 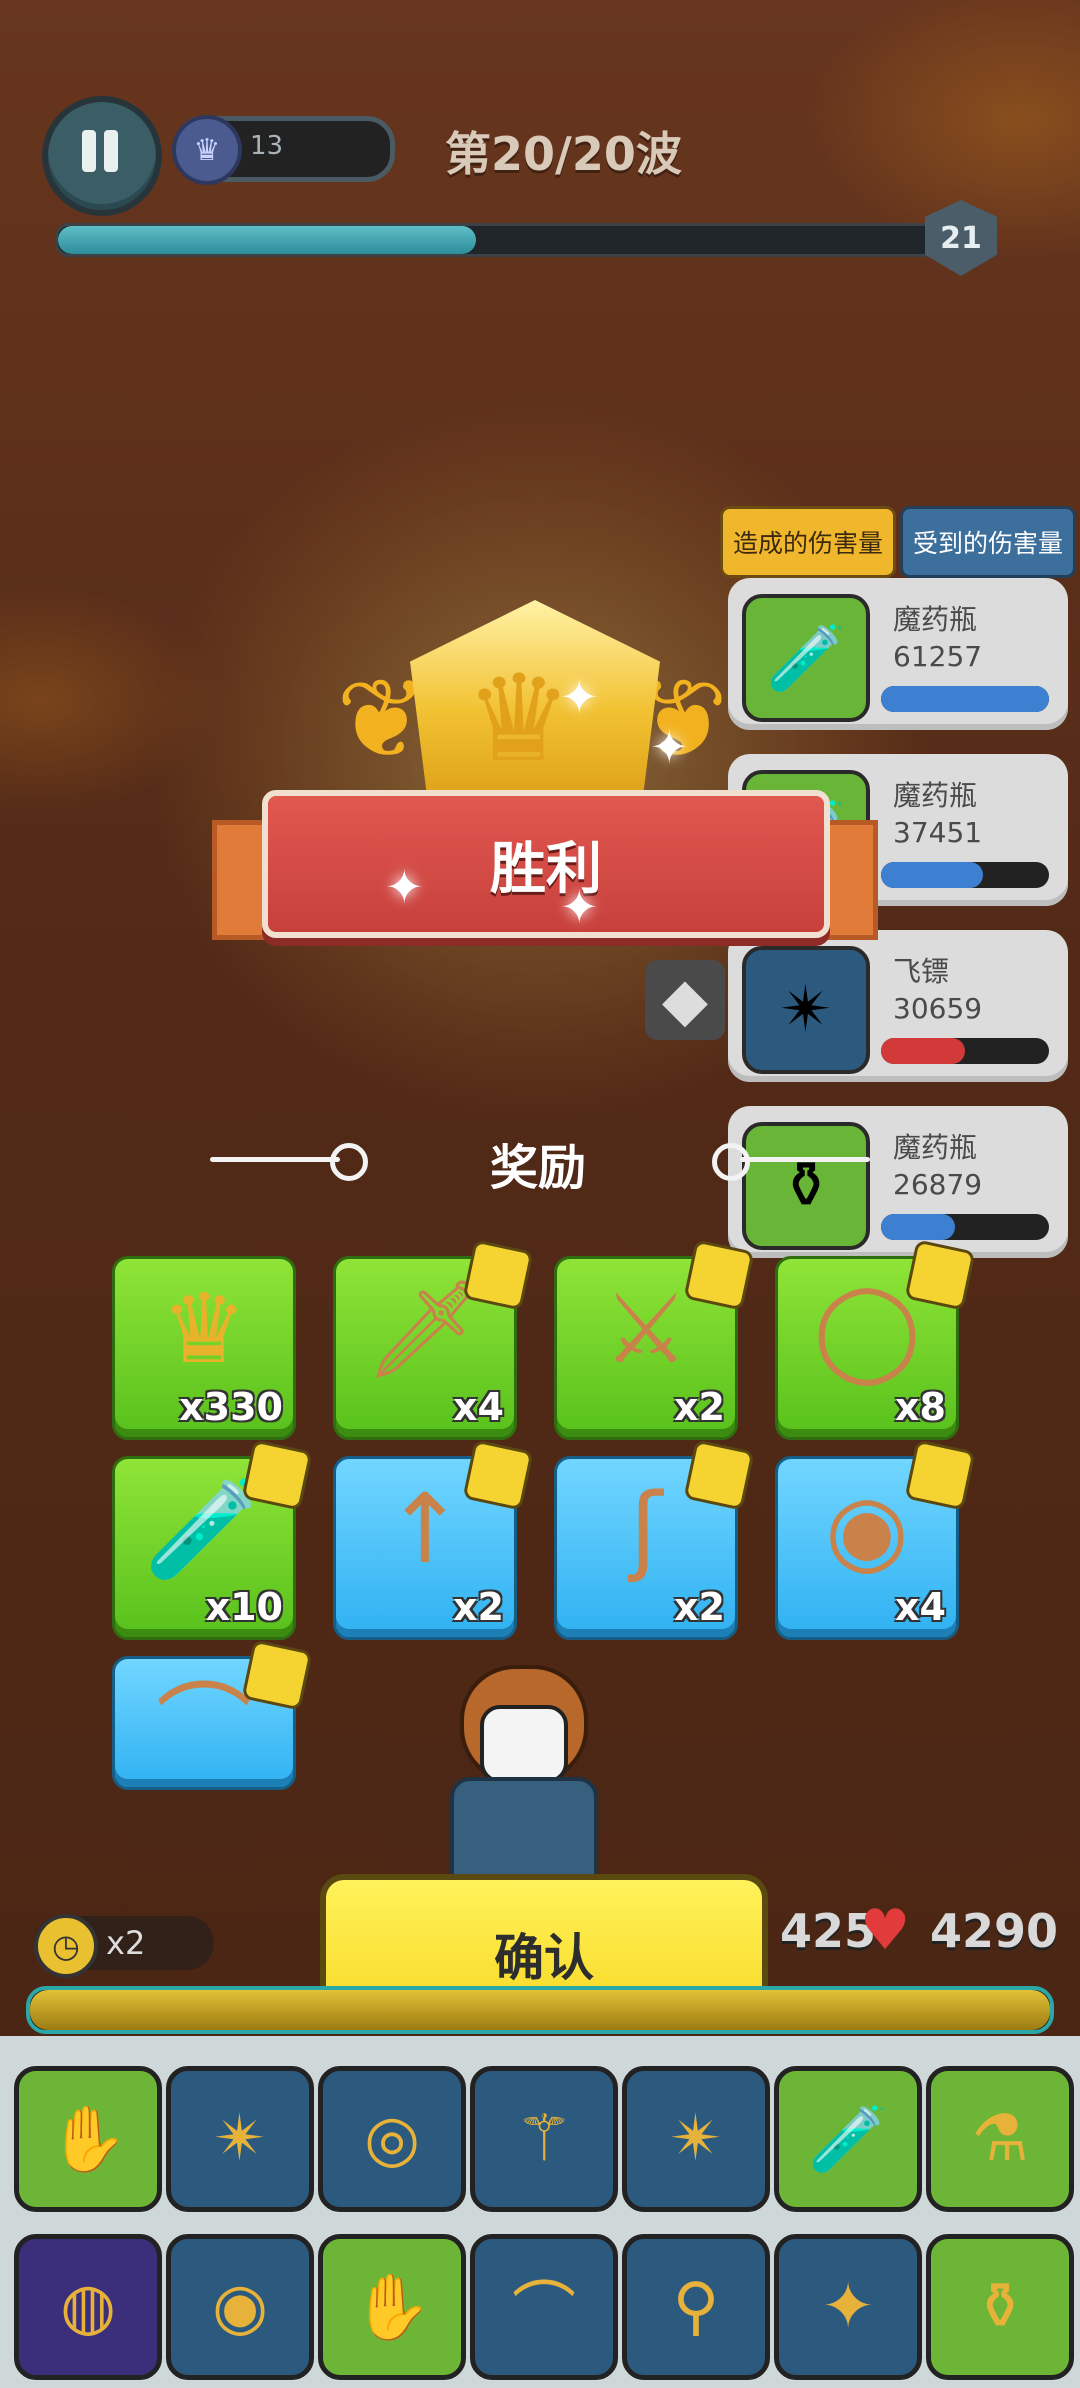 I want to click on tab-damage-received: 受到的伤害量, so click(x=988, y=542).